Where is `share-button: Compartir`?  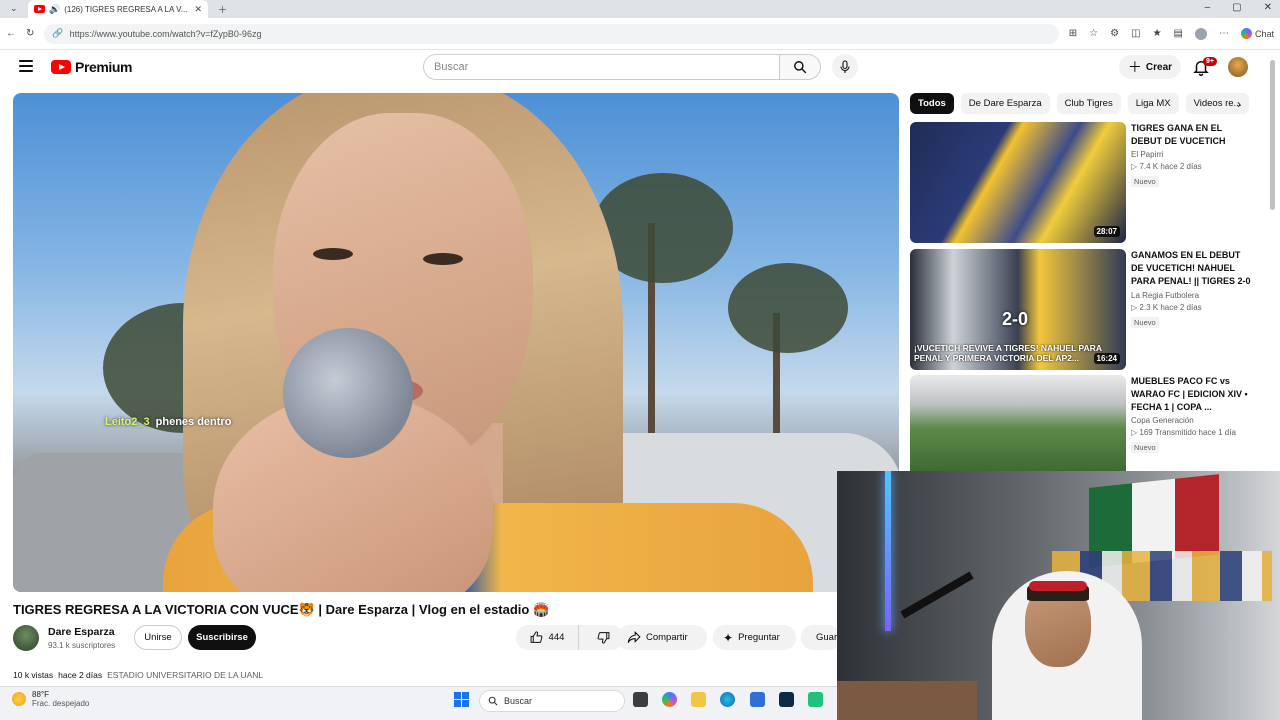 share-button: Compartir is located at coordinates (662, 637).